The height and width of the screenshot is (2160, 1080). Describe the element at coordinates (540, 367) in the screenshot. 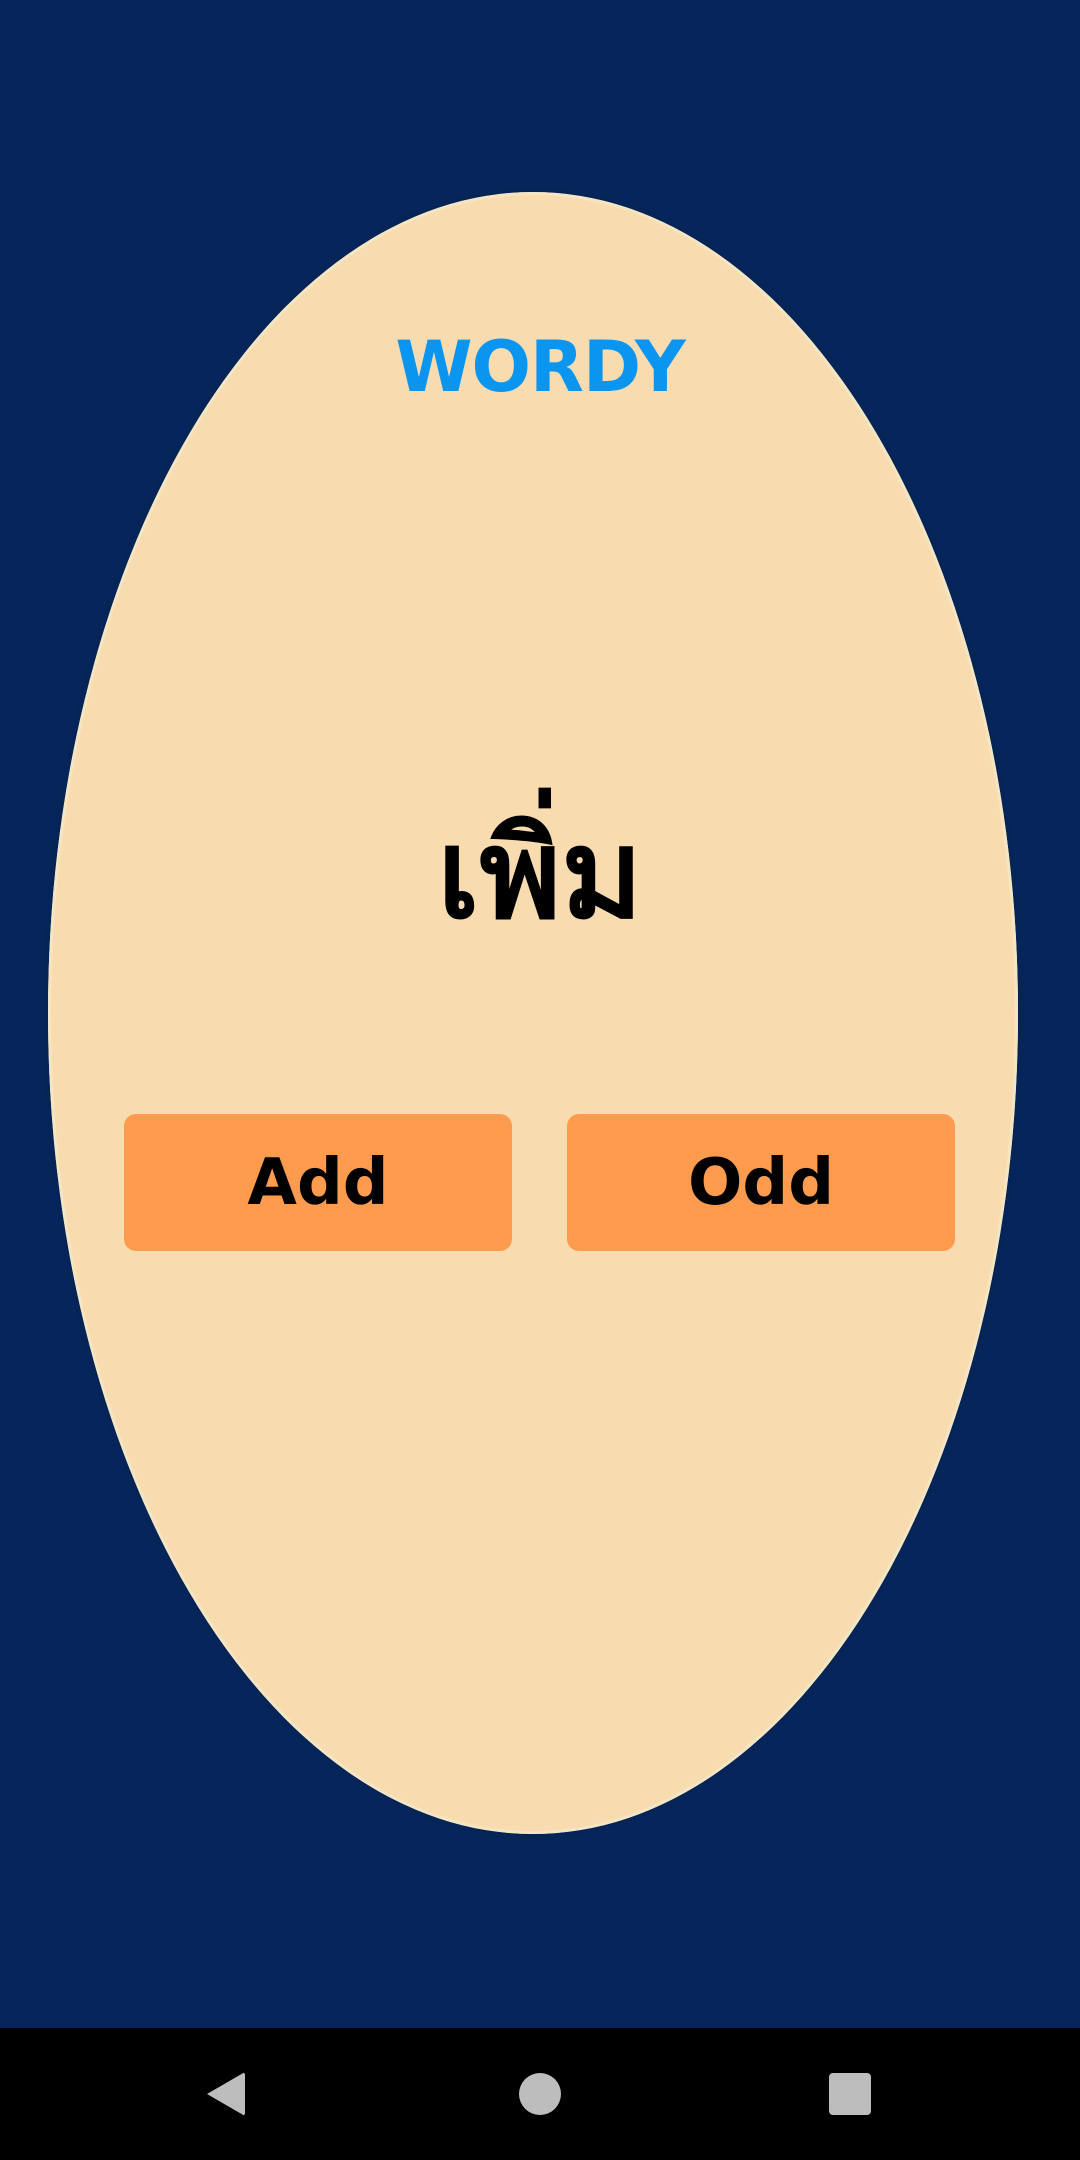

I see `app-title: WORDY` at that location.